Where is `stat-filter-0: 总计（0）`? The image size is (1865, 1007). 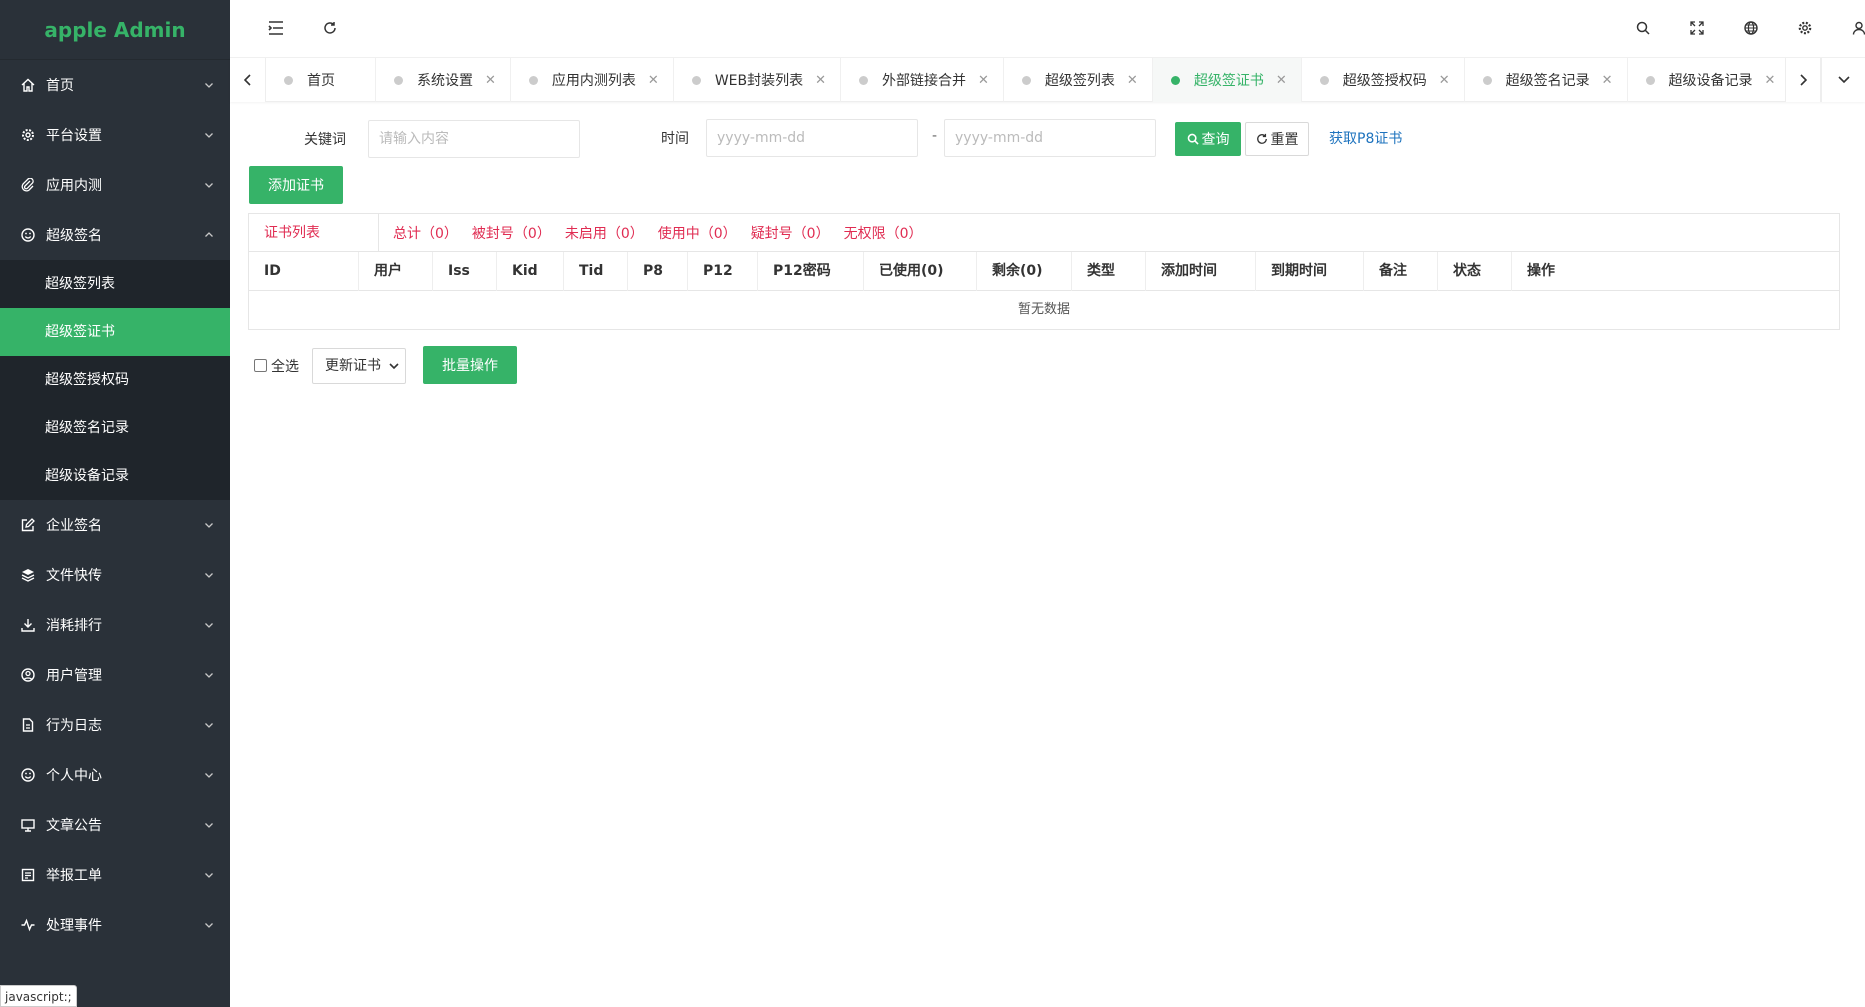
stat-filter-0: 总计（0） is located at coordinates (425, 233).